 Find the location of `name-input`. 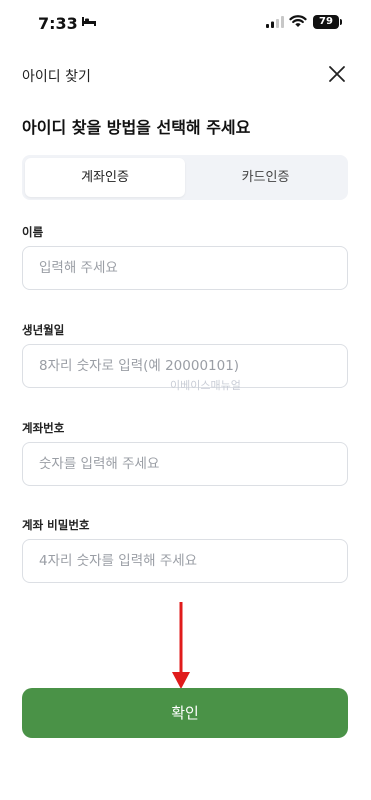

name-input is located at coordinates (184, 268).